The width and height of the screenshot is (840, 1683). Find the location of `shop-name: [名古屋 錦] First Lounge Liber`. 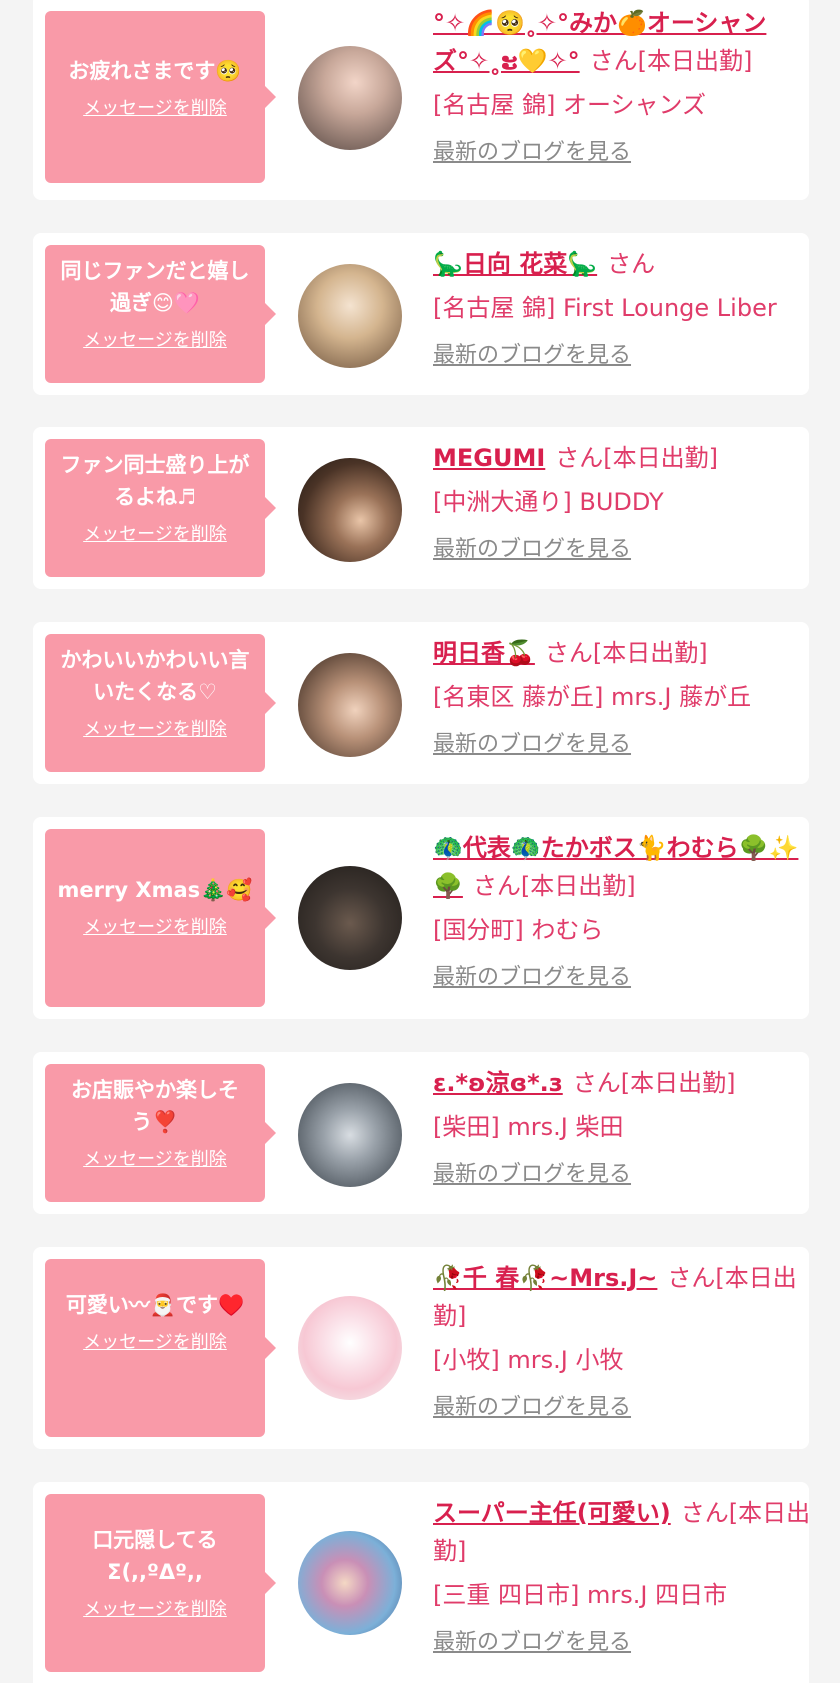

shop-name: [名古屋 錦] First Lounge Liber is located at coordinates (605, 308).